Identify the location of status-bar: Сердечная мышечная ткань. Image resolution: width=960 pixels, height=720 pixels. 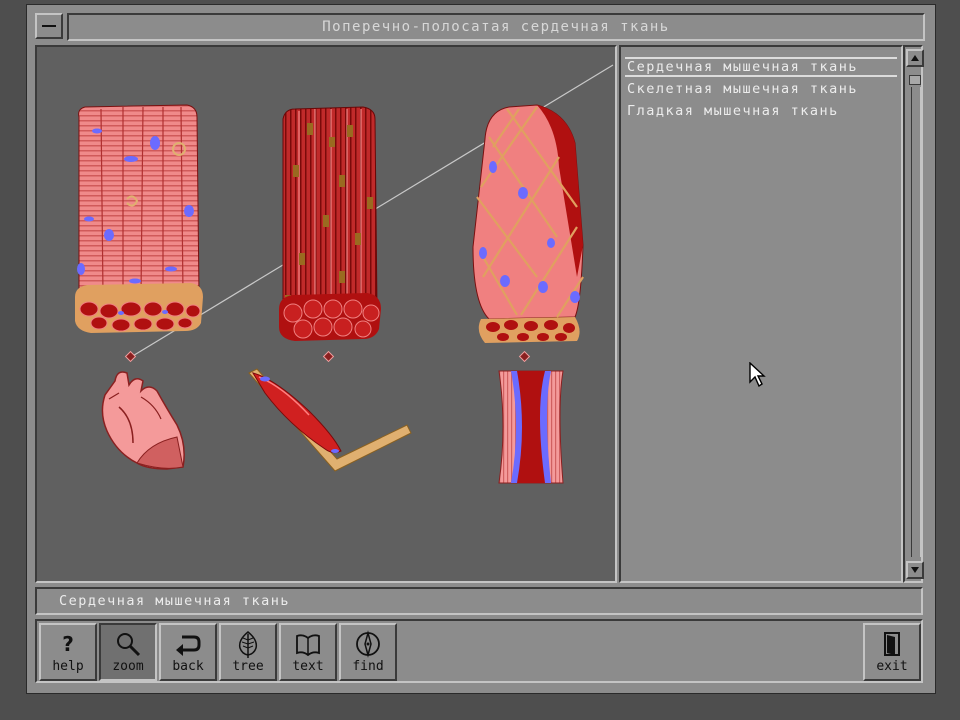
(479, 601).